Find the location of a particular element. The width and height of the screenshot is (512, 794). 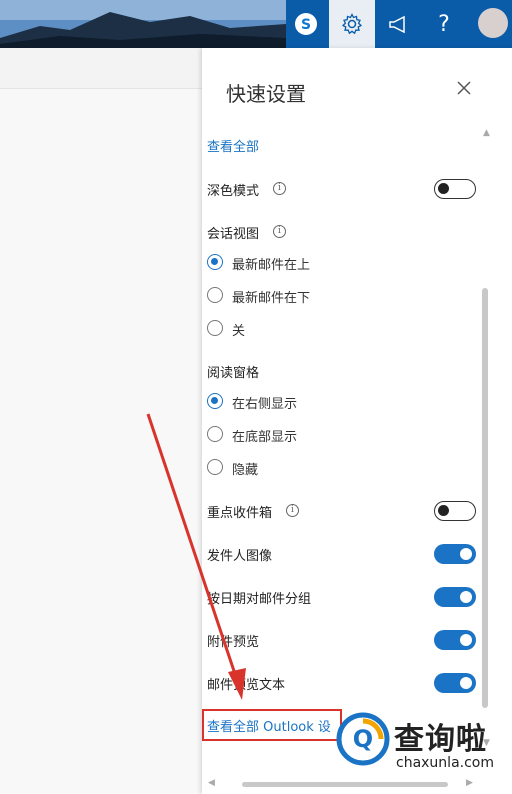

sender-image-label: 发件人图像 is located at coordinates (240, 556).